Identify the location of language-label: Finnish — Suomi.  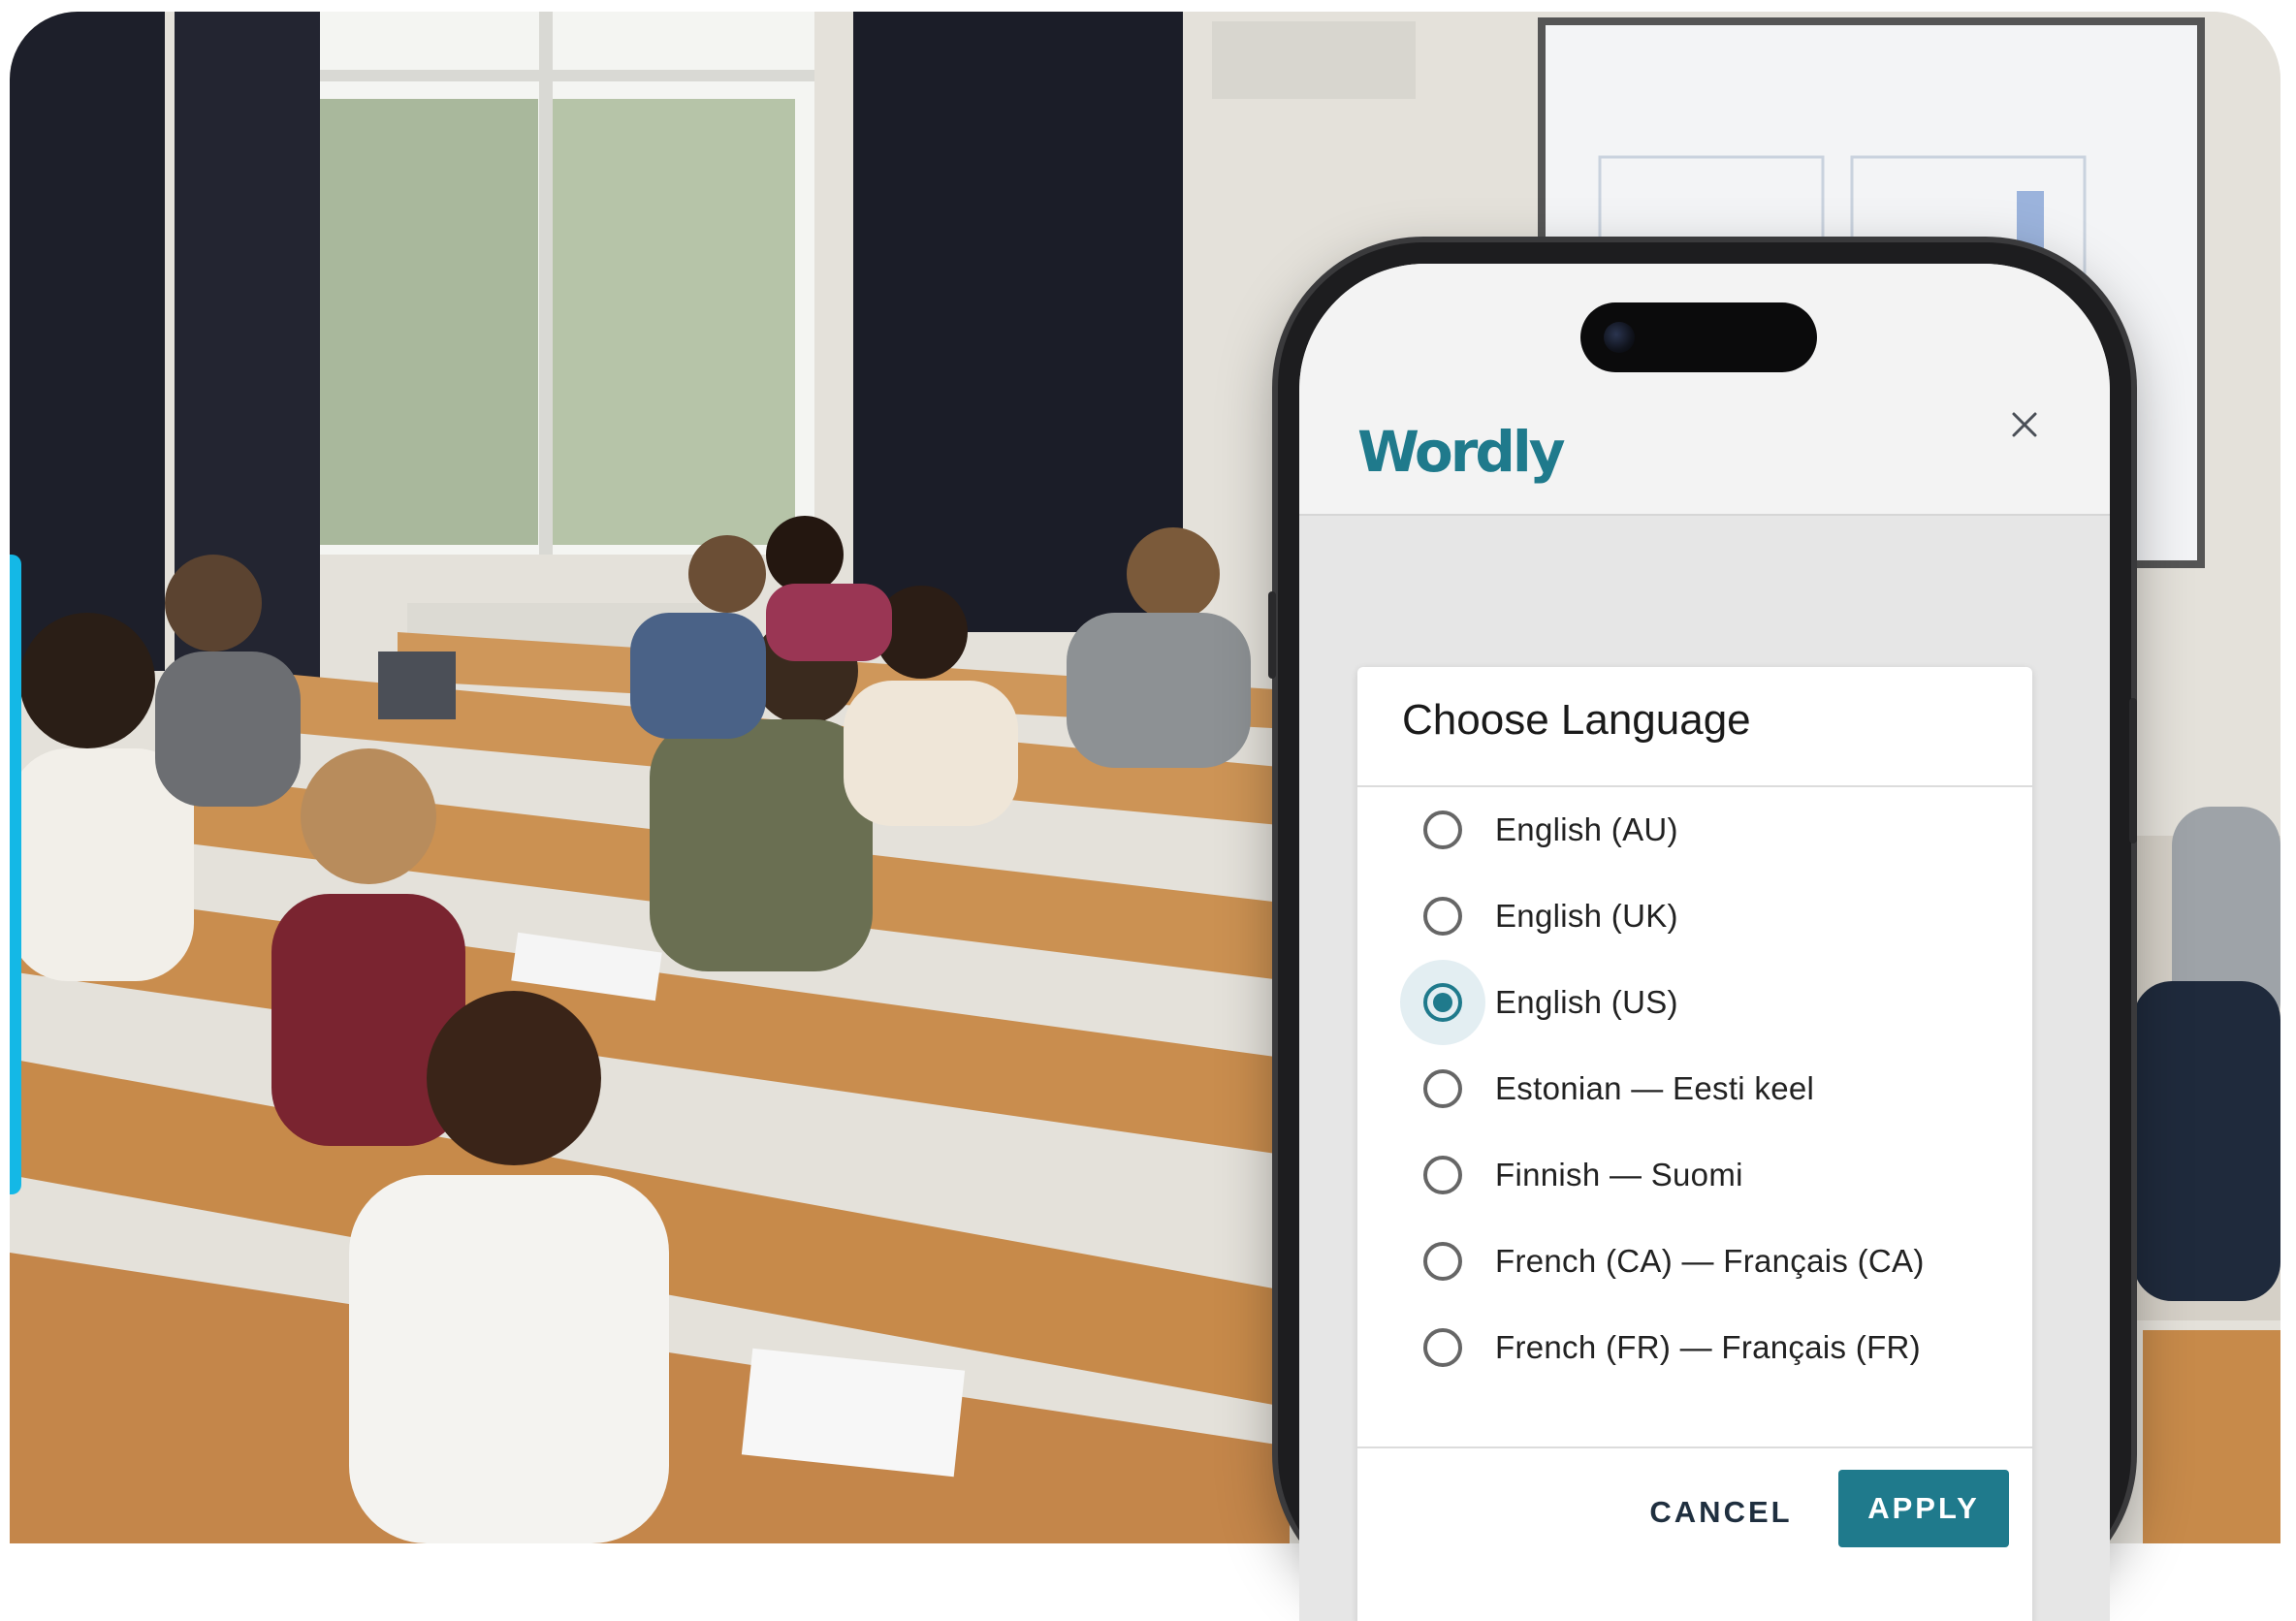
(1619, 1174).